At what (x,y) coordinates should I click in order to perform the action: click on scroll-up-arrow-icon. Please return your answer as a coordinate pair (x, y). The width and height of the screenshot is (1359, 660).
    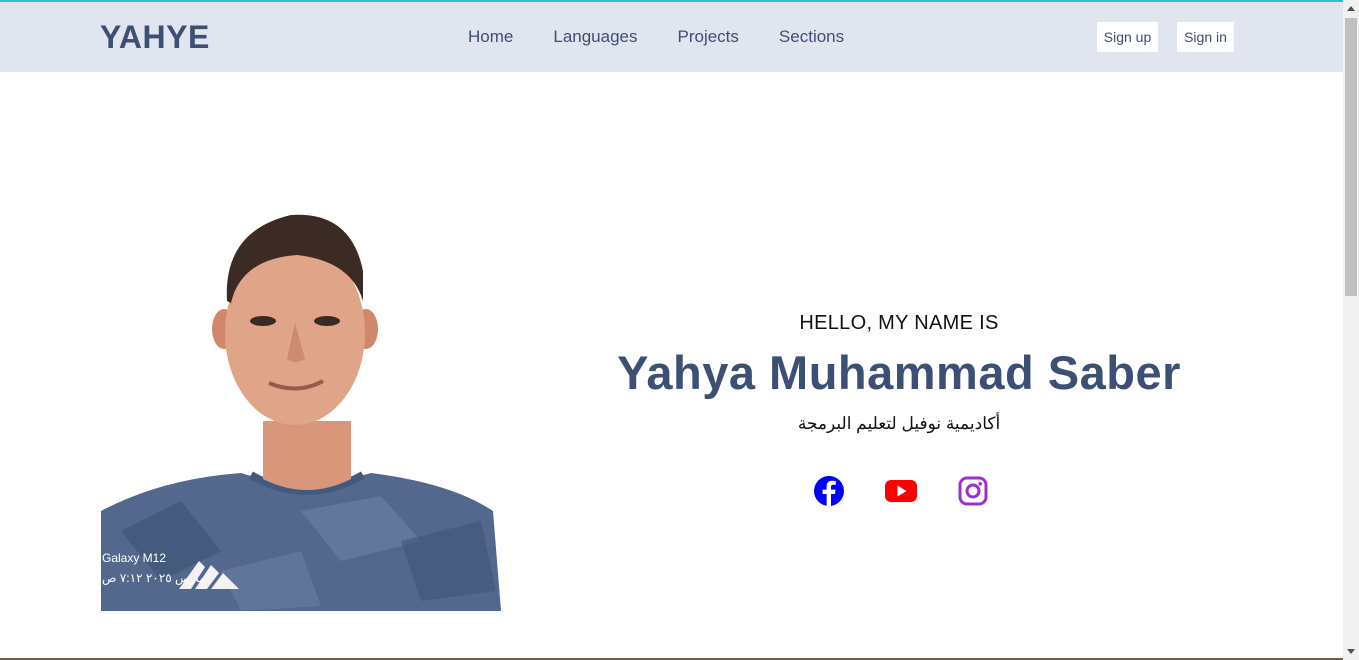
    Looking at the image, I should click on (1351, 8).